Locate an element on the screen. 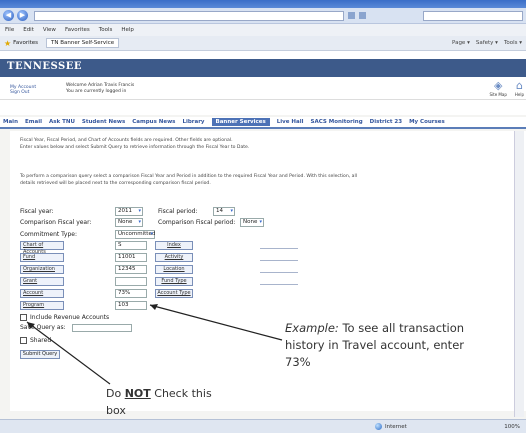 The image size is (526, 433). favorites-button: Favorites is located at coordinates (25, 43).